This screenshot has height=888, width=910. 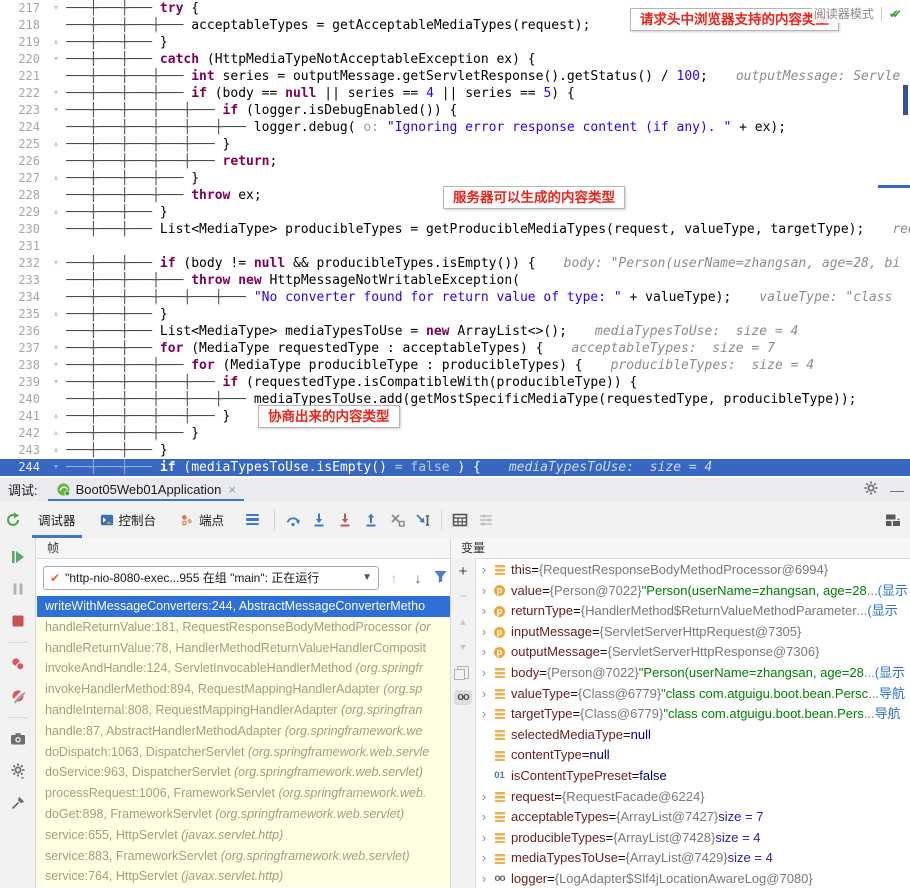 I want to click on line-number: 225, so click(x=23, y=144).